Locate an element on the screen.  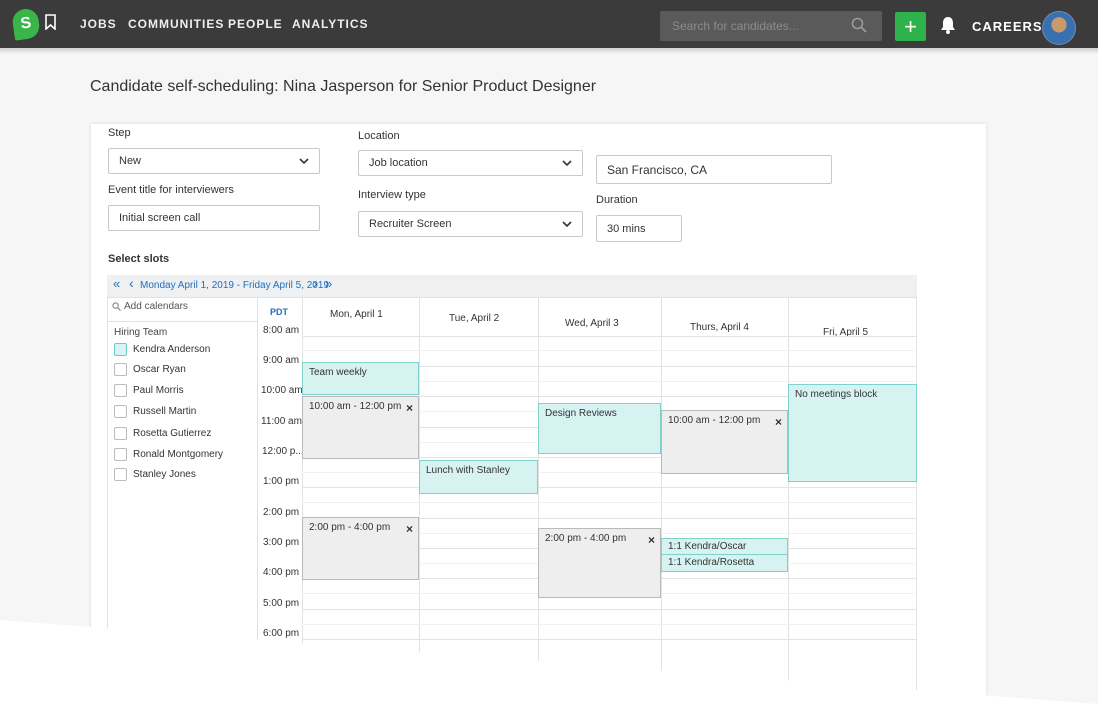
bell-icon is located at coordinates (948, 25).